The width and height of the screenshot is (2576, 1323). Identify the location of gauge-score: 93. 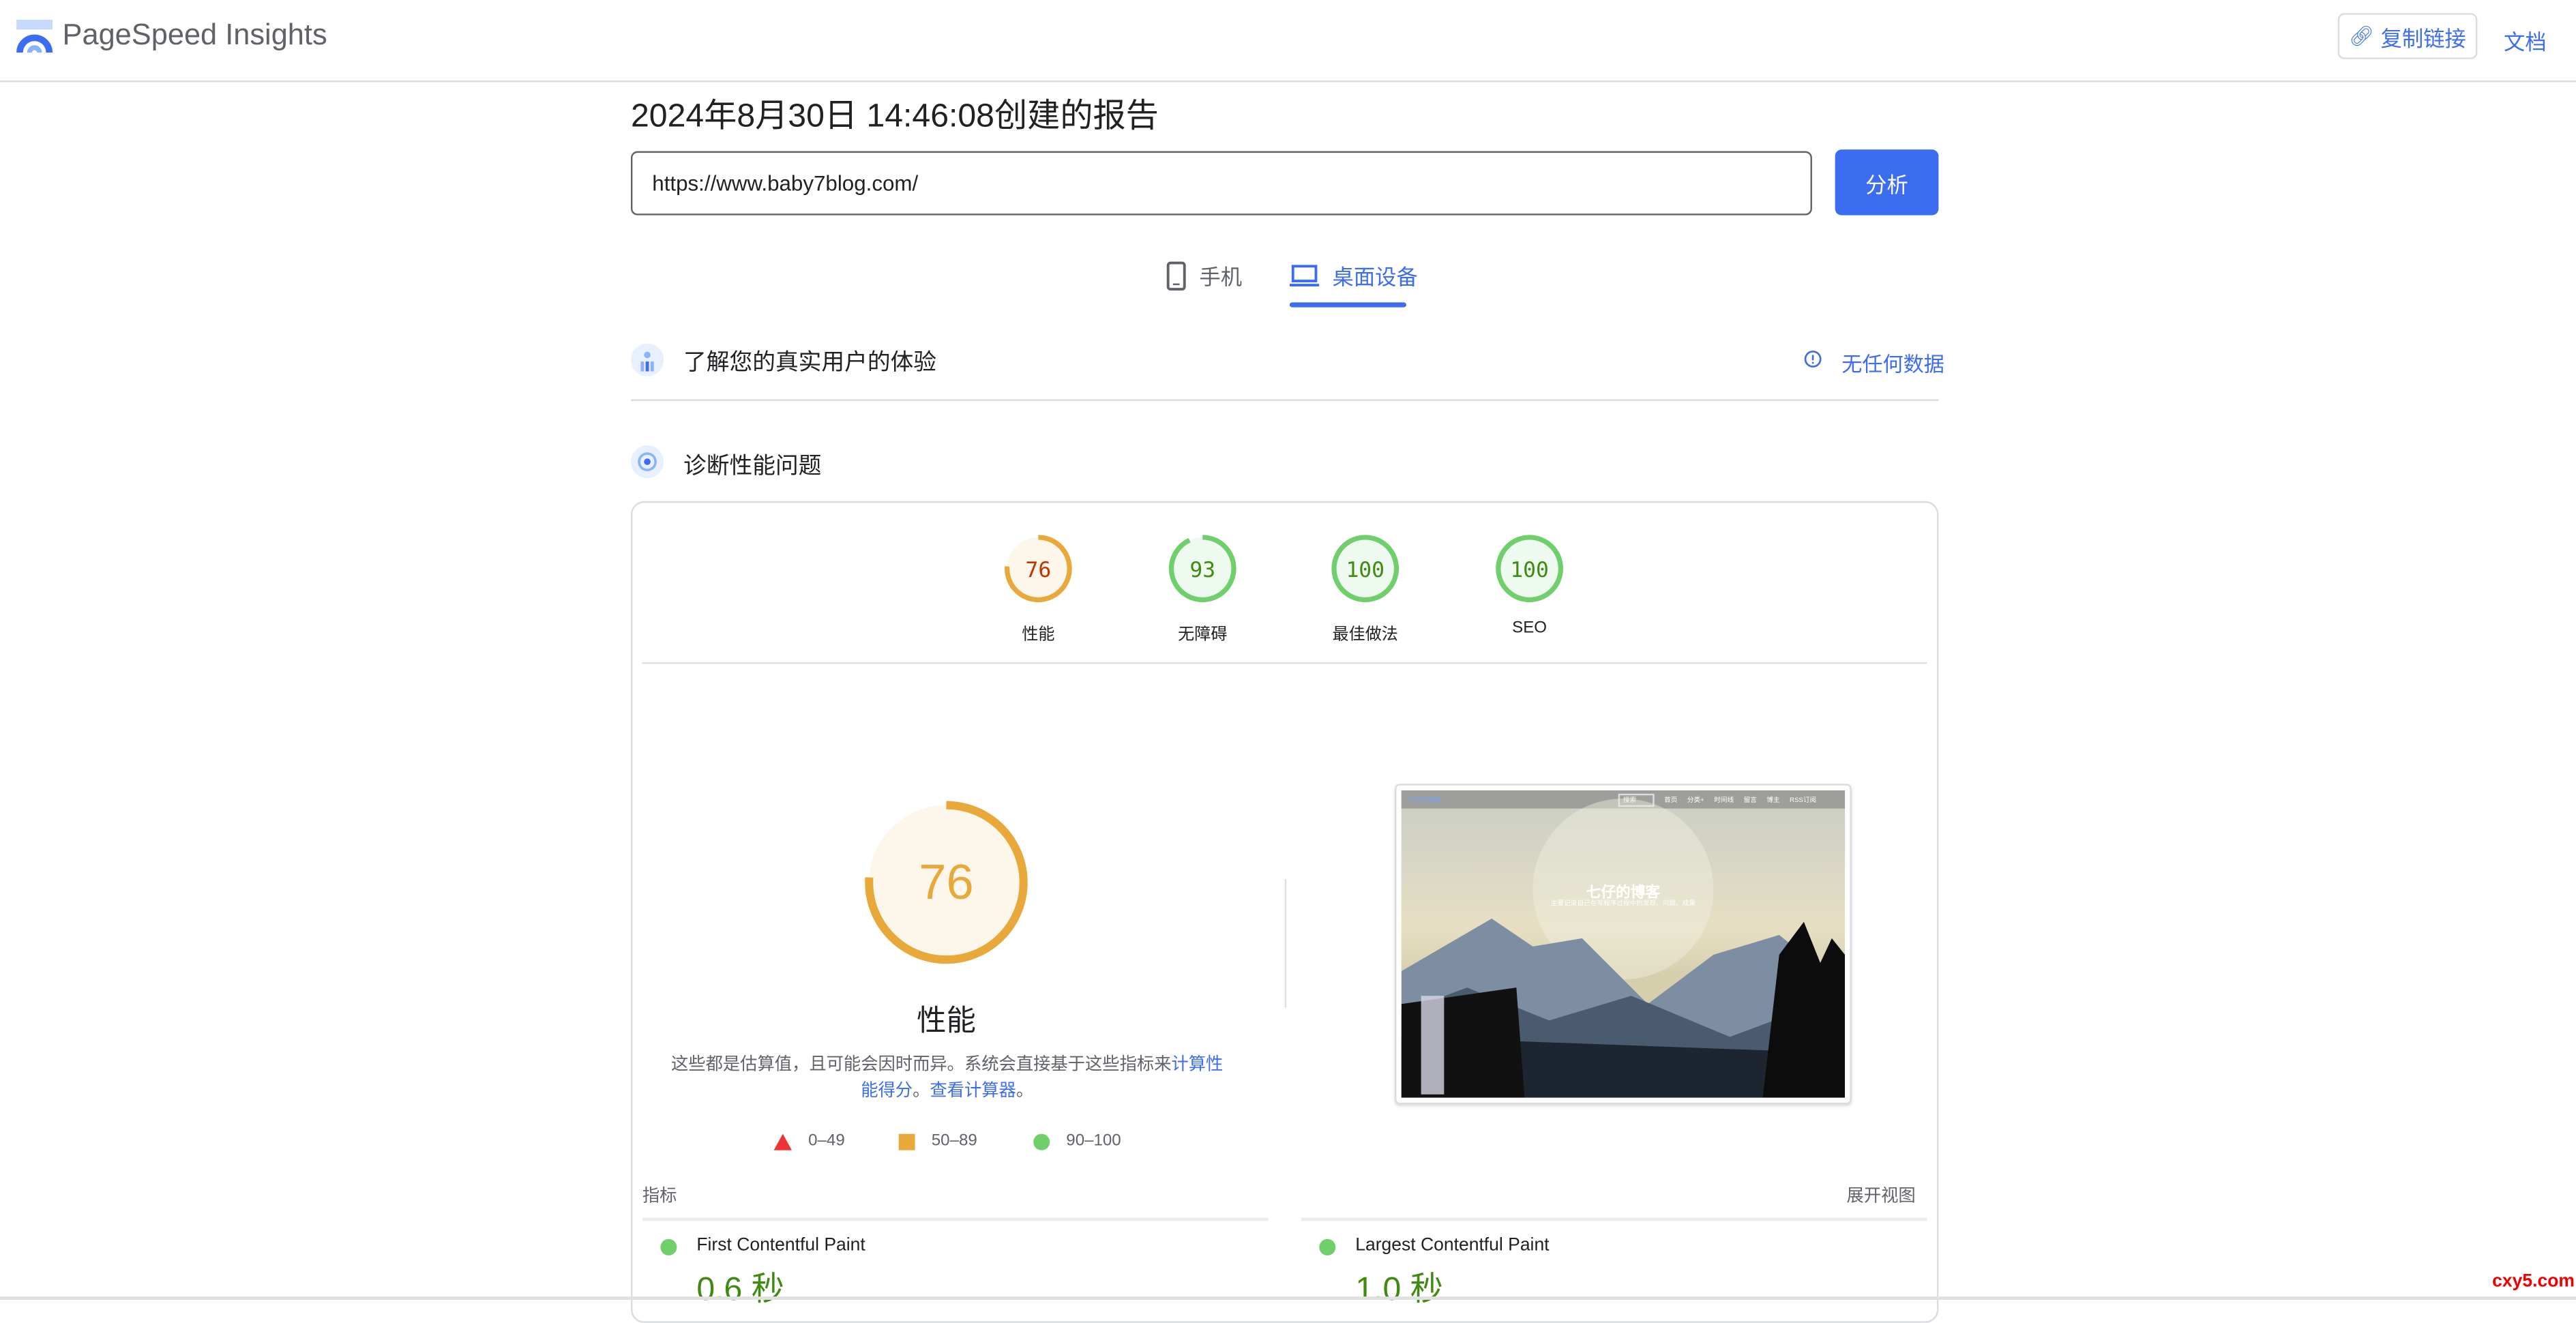
(1202, 570).